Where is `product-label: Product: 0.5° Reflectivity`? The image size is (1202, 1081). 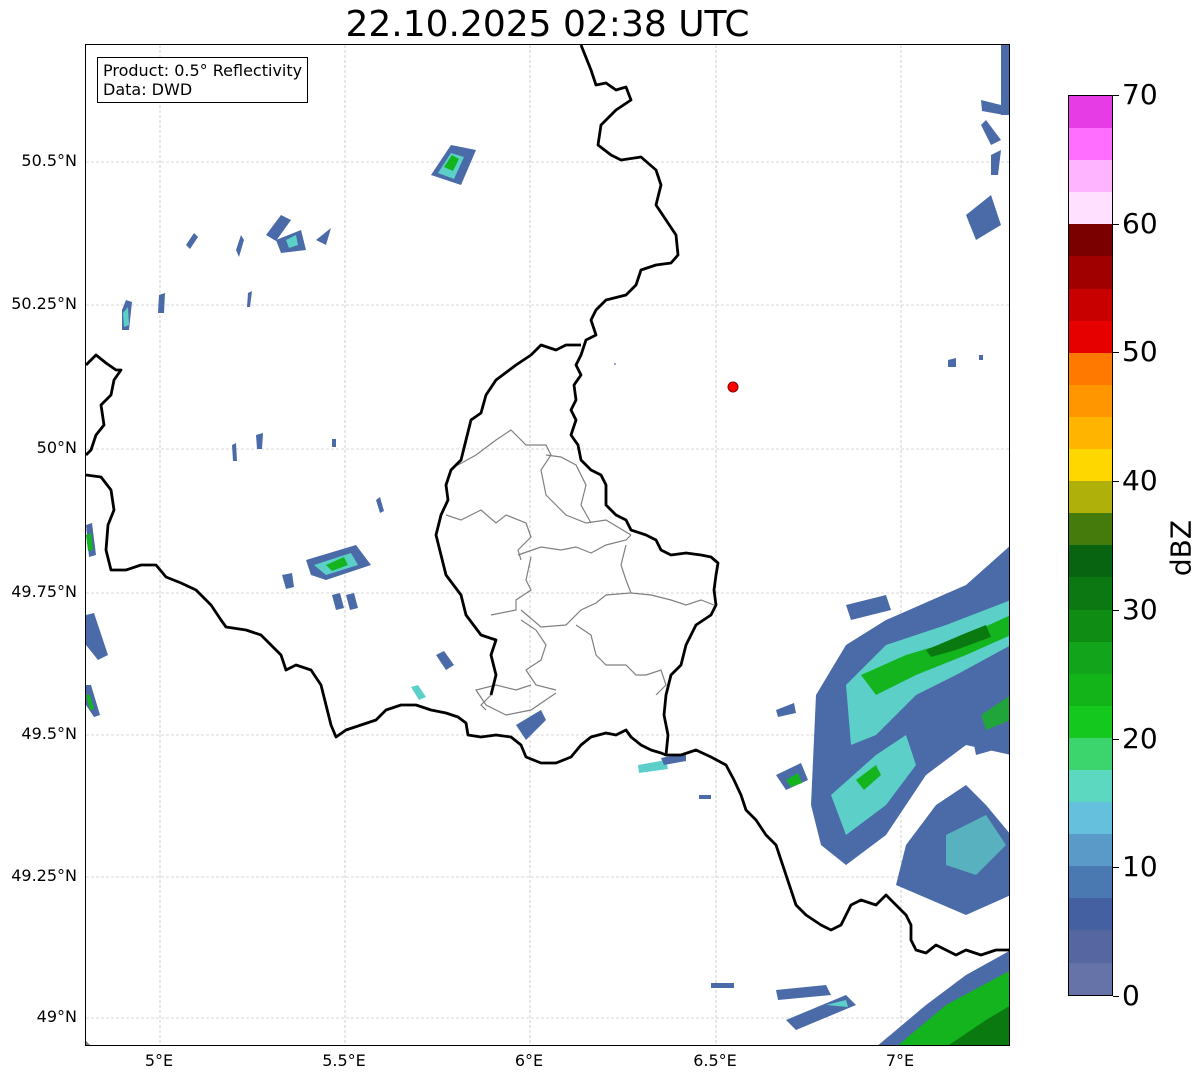 product-label: Product: 0.5° Reflectivity is located at coordinates (203, 70).